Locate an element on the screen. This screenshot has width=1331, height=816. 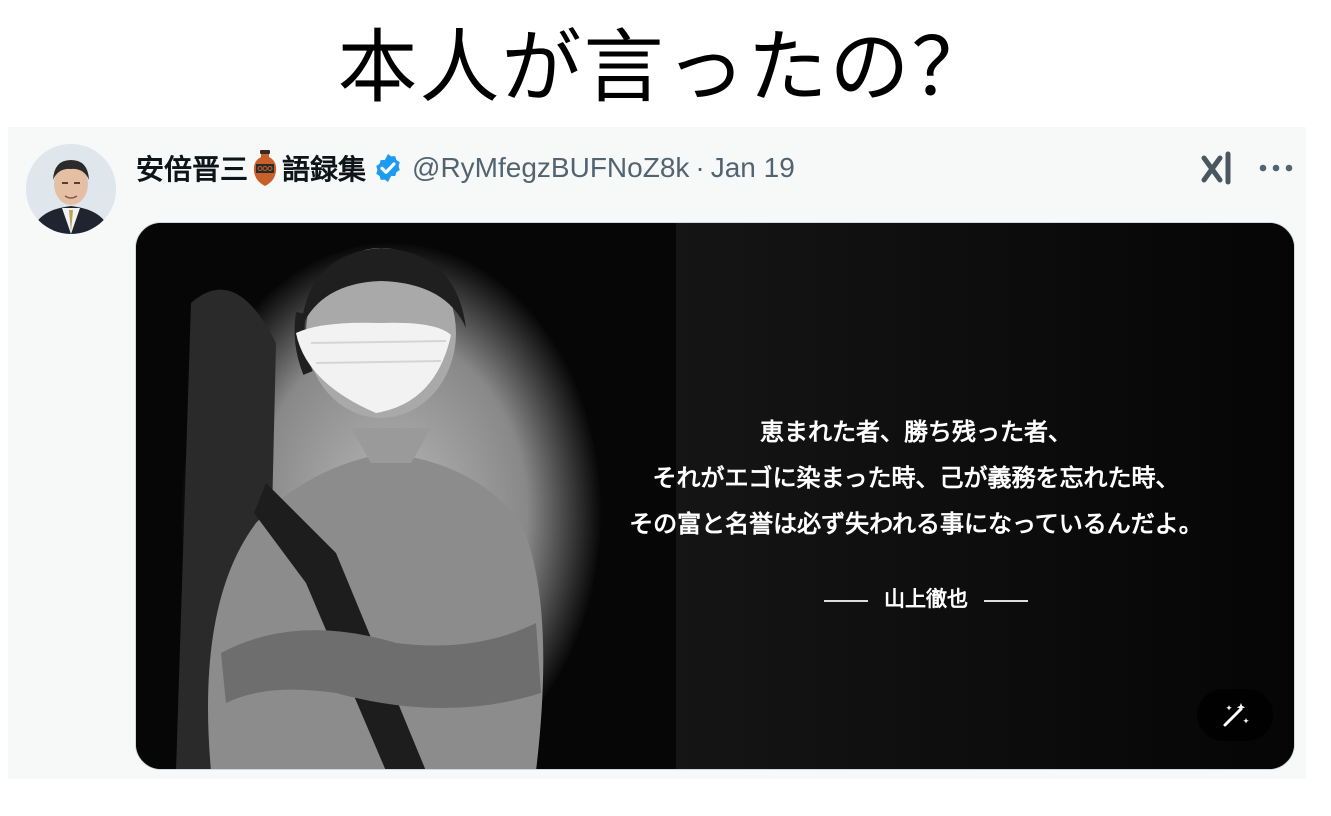
quote-line: 恵まれた者、勝ち残った者、 is located at coordinates (916, 431).